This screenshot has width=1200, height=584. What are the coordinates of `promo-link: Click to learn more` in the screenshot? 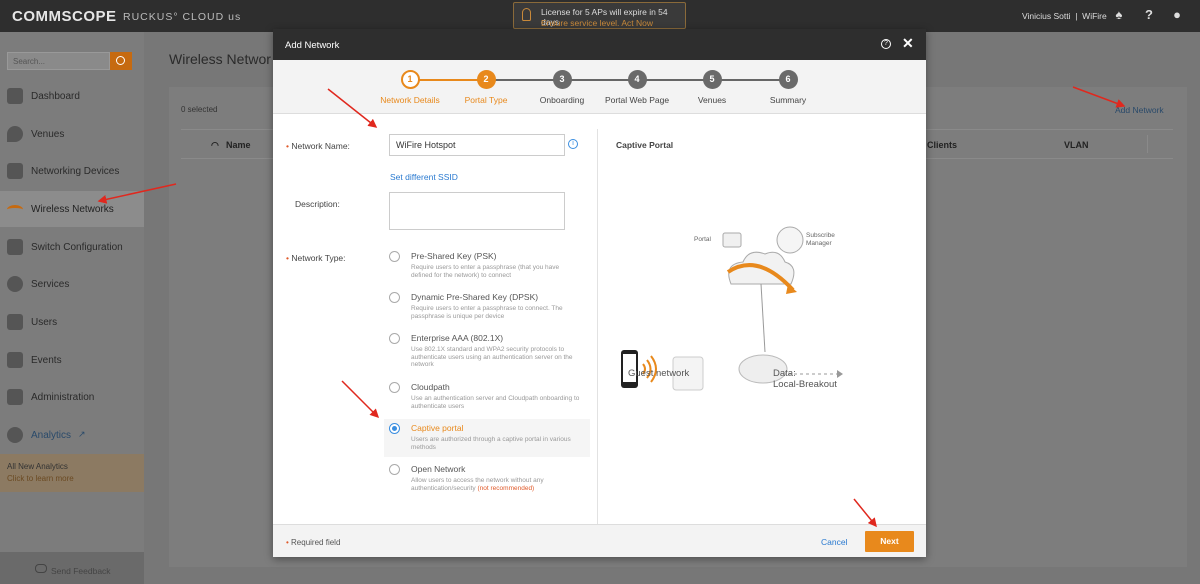 It's located at (40, 478).